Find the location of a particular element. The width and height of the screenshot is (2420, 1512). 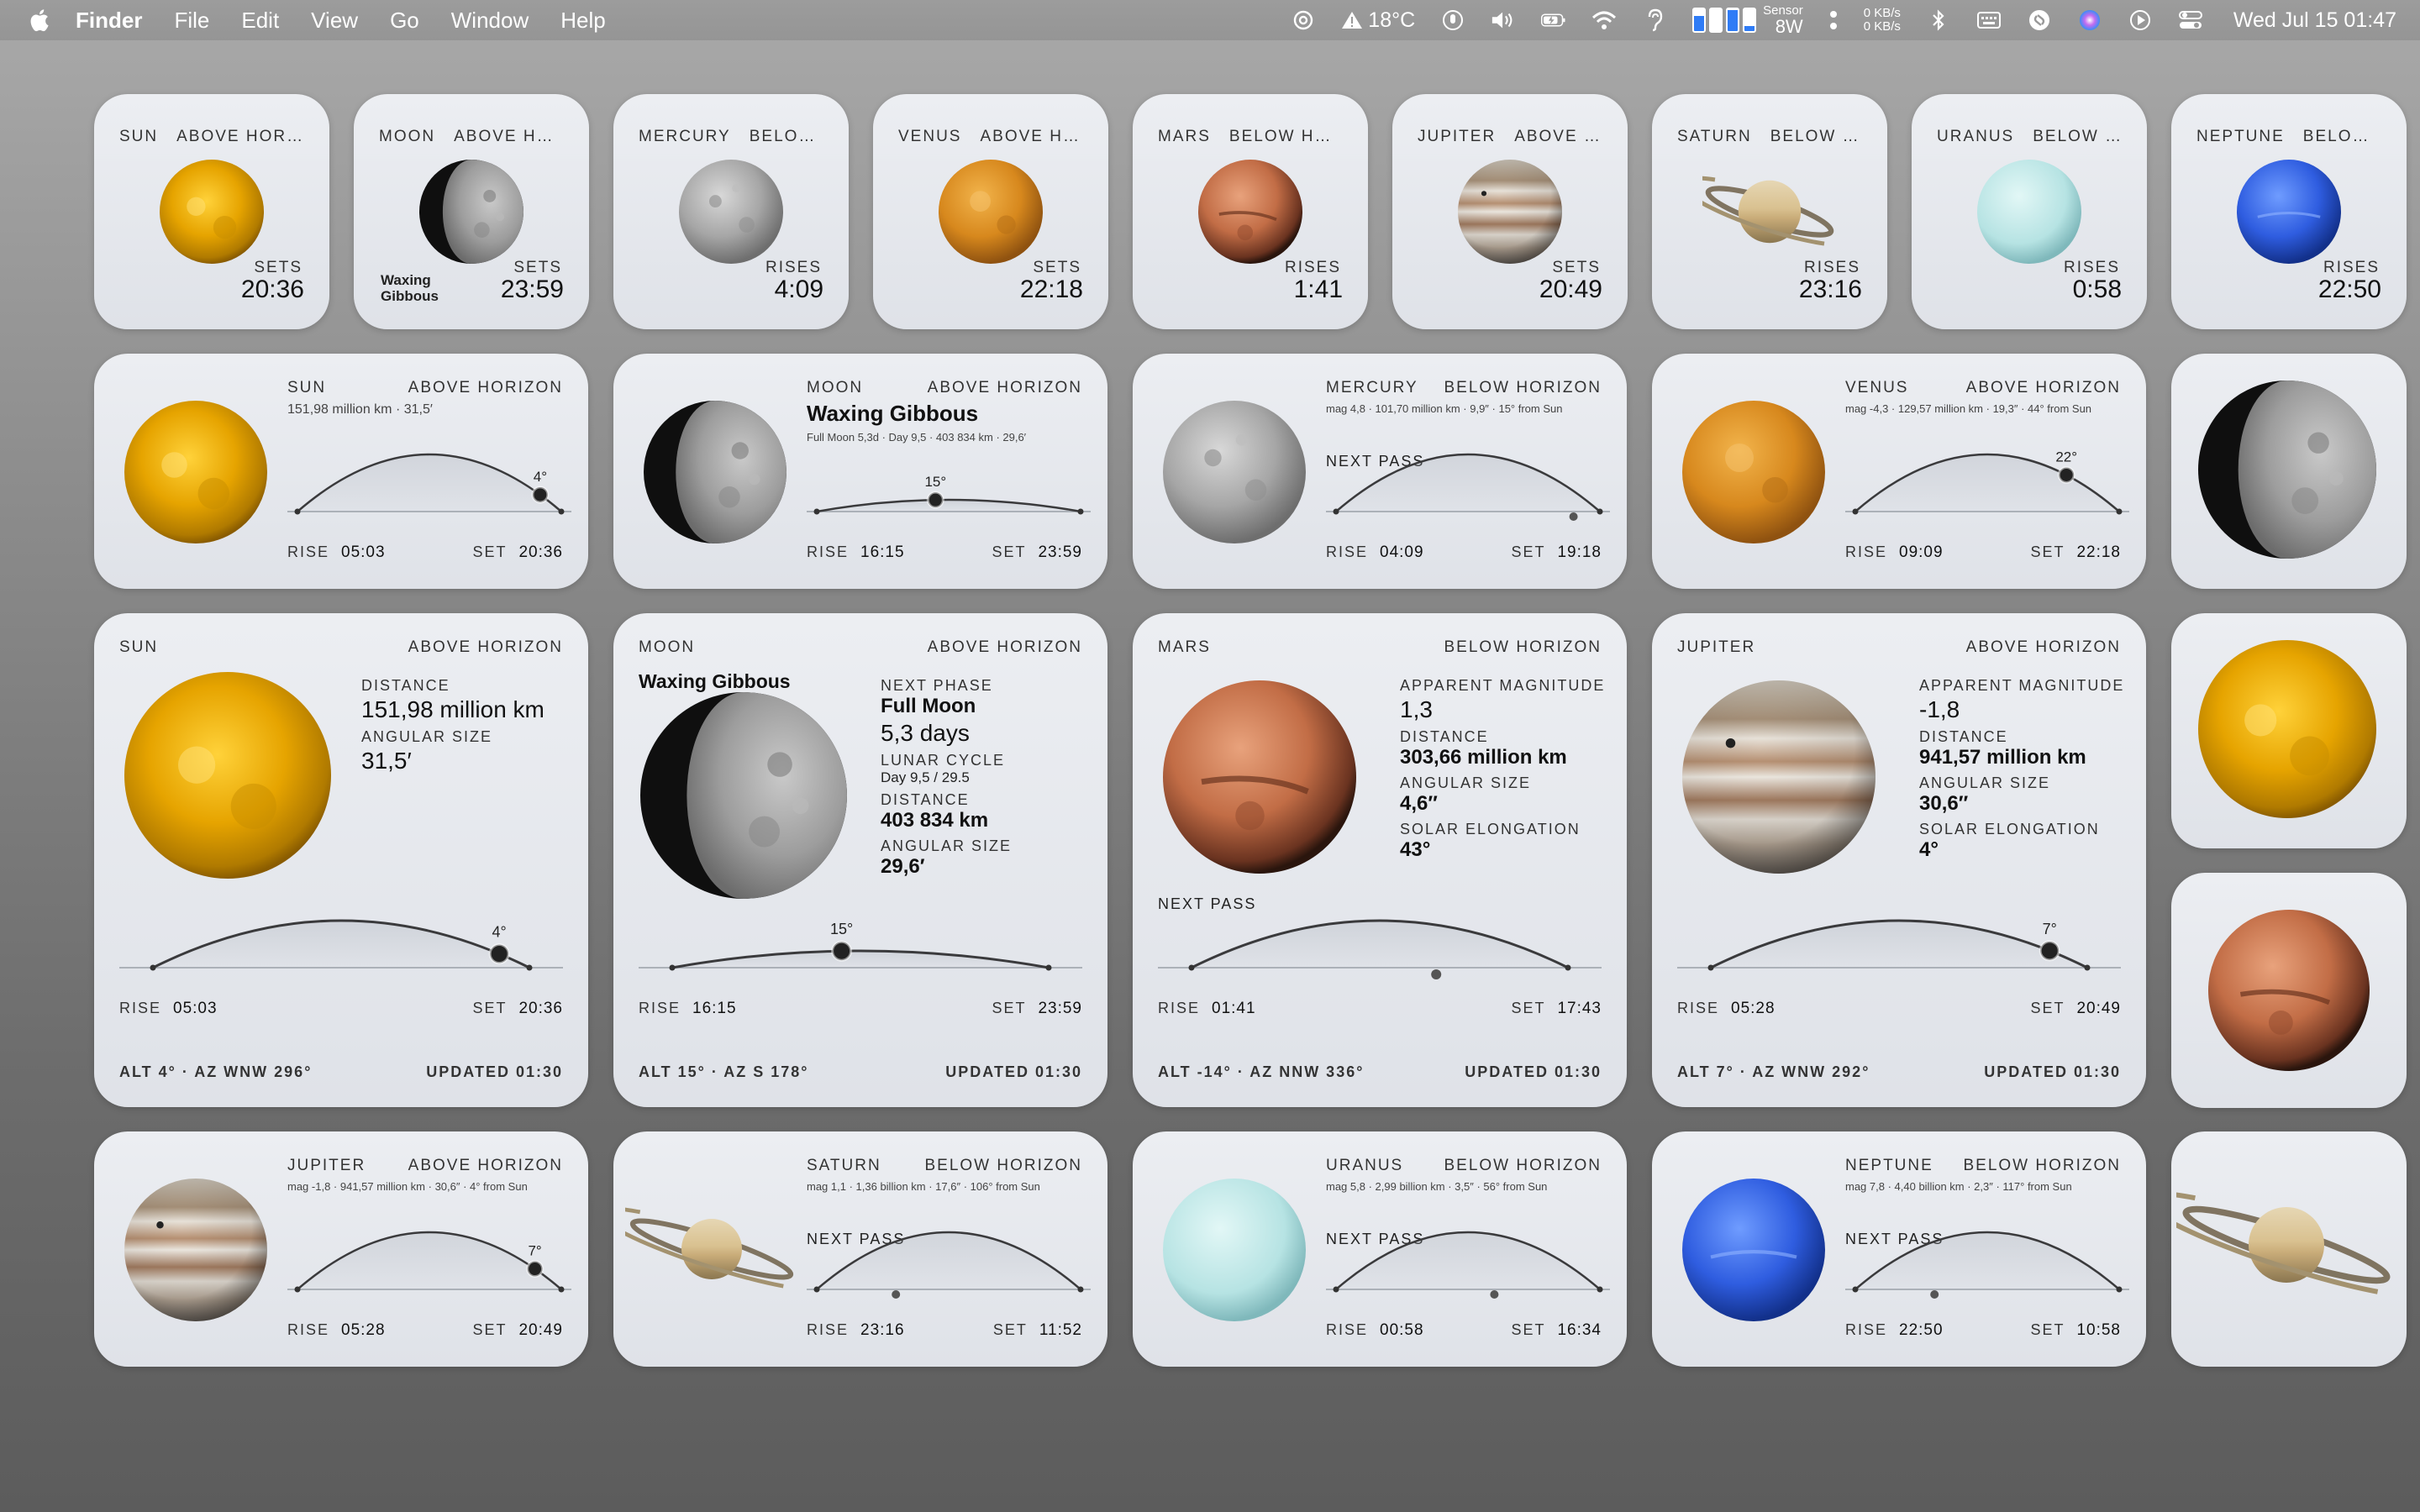

sky-path-chart: 15° is located at coordinates (949, 484).